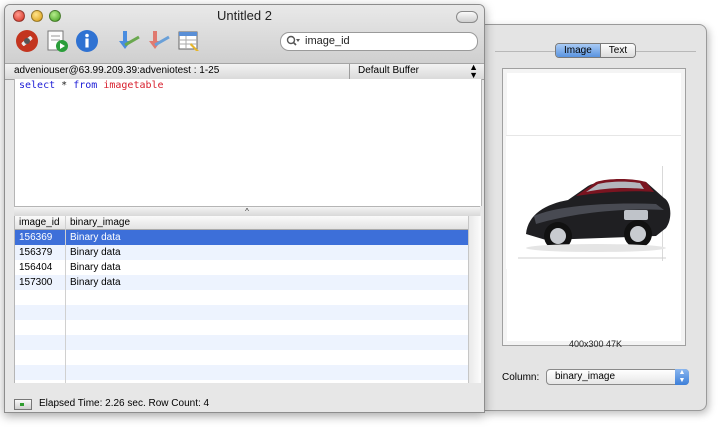  I want to click on column-header-binary-image: binary_image, so click(100, 222).